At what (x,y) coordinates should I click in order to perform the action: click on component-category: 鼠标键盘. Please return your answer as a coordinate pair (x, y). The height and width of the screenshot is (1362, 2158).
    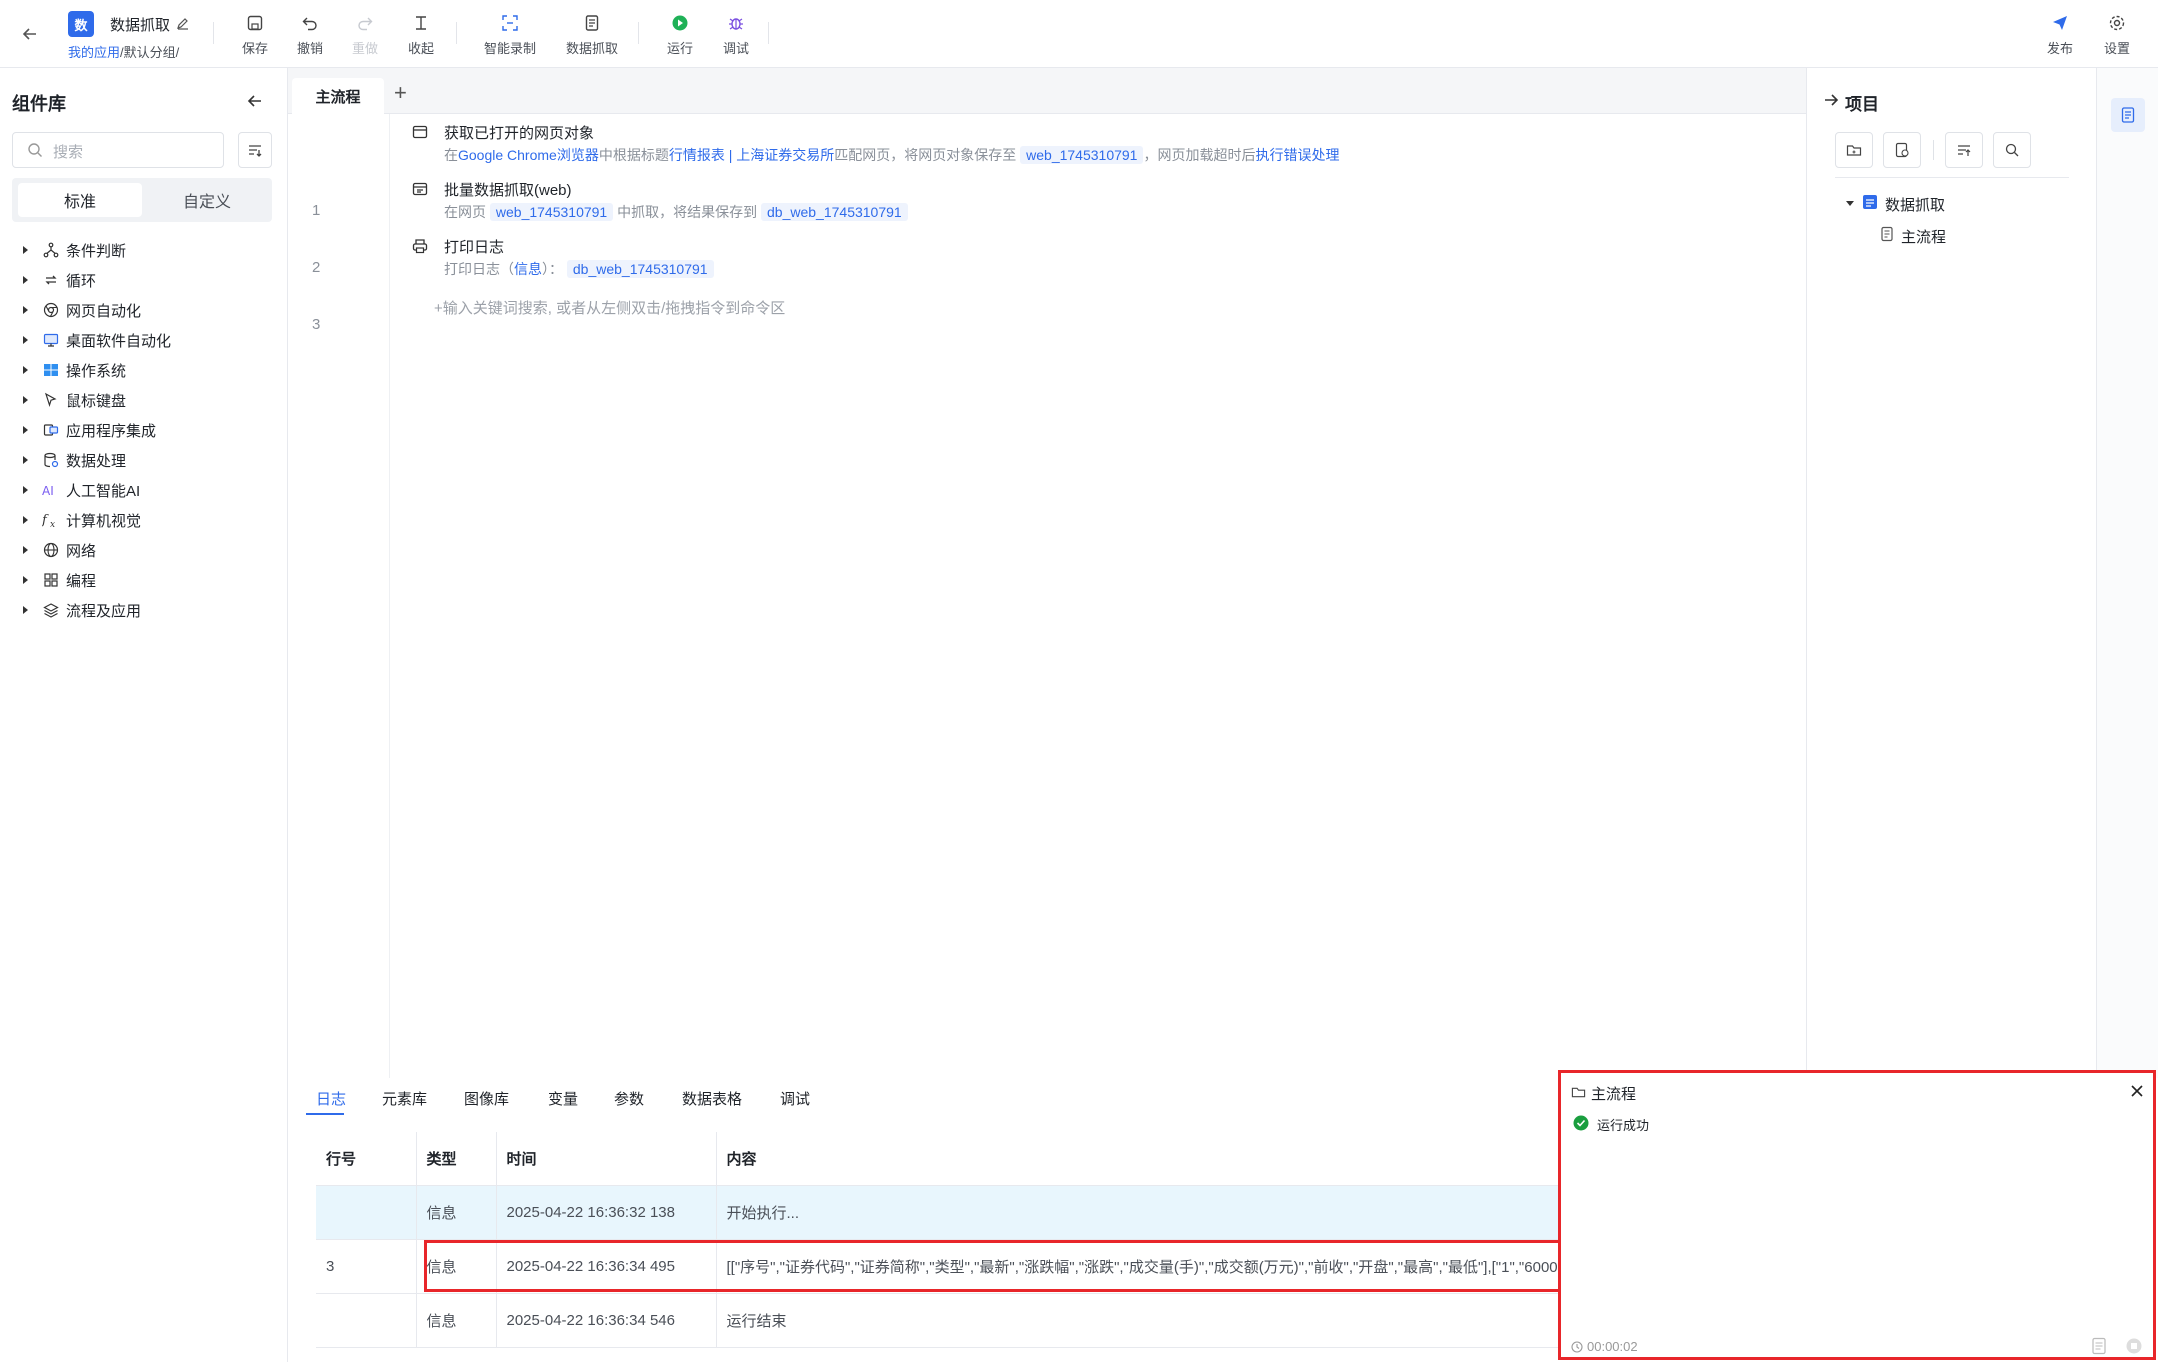
    Looking at the image, I should click on (73, 400).